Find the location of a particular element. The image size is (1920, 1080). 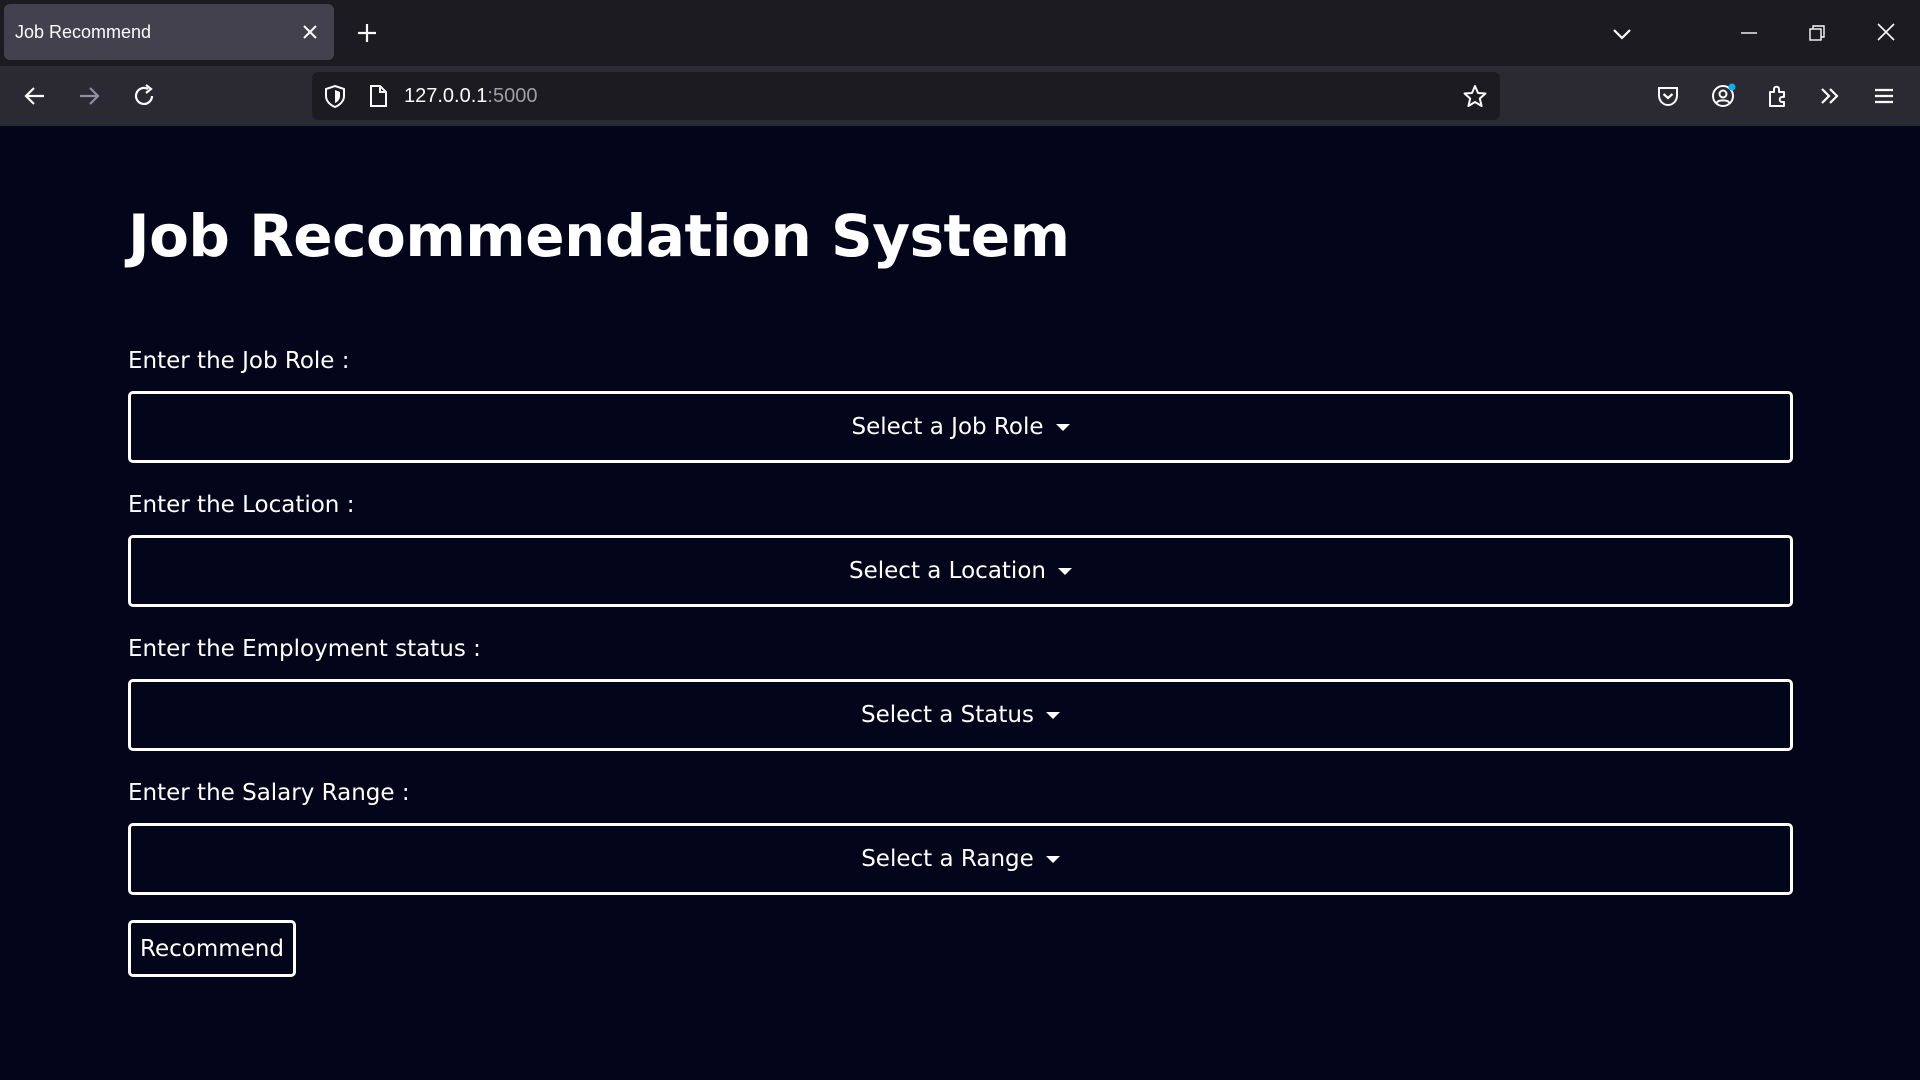

employment-status-select: Select a Status is located at coordinates (960, 715).